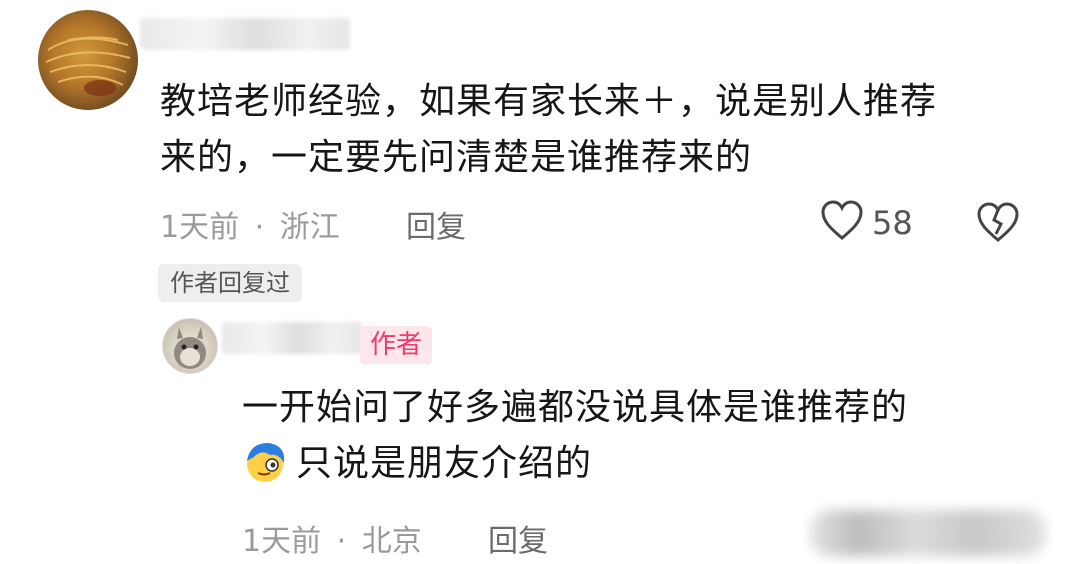  Describe the element at coordinates (332, 538) in the screenshot. I see `reply-meta: 1天前 · 北京` at that location.